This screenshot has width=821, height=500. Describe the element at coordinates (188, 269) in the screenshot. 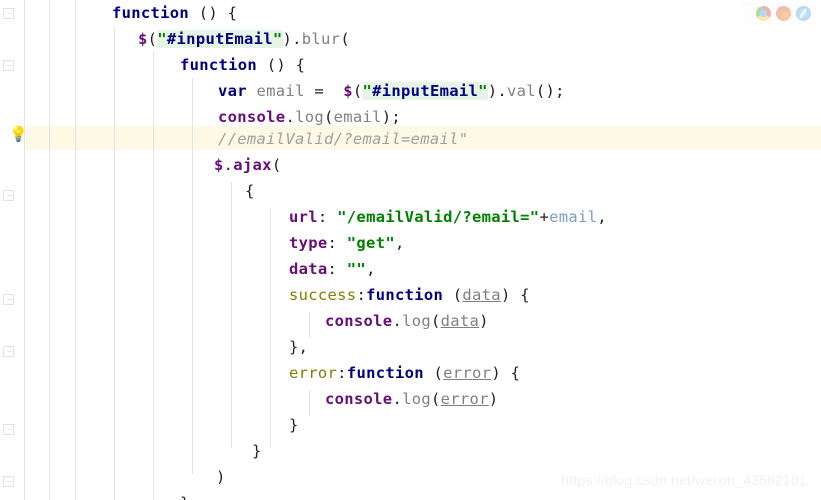

I see `line-option-data: data: "",` at that location.